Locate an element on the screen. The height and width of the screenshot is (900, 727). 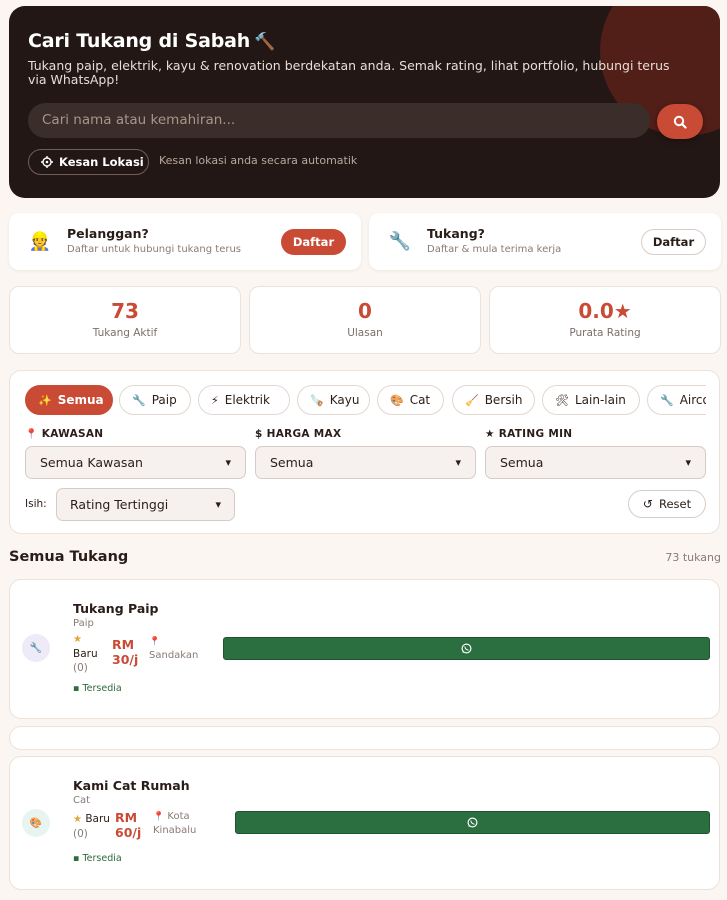
chip-elektrik: ⚡ Elektrik is located at coordinates (244, 400).